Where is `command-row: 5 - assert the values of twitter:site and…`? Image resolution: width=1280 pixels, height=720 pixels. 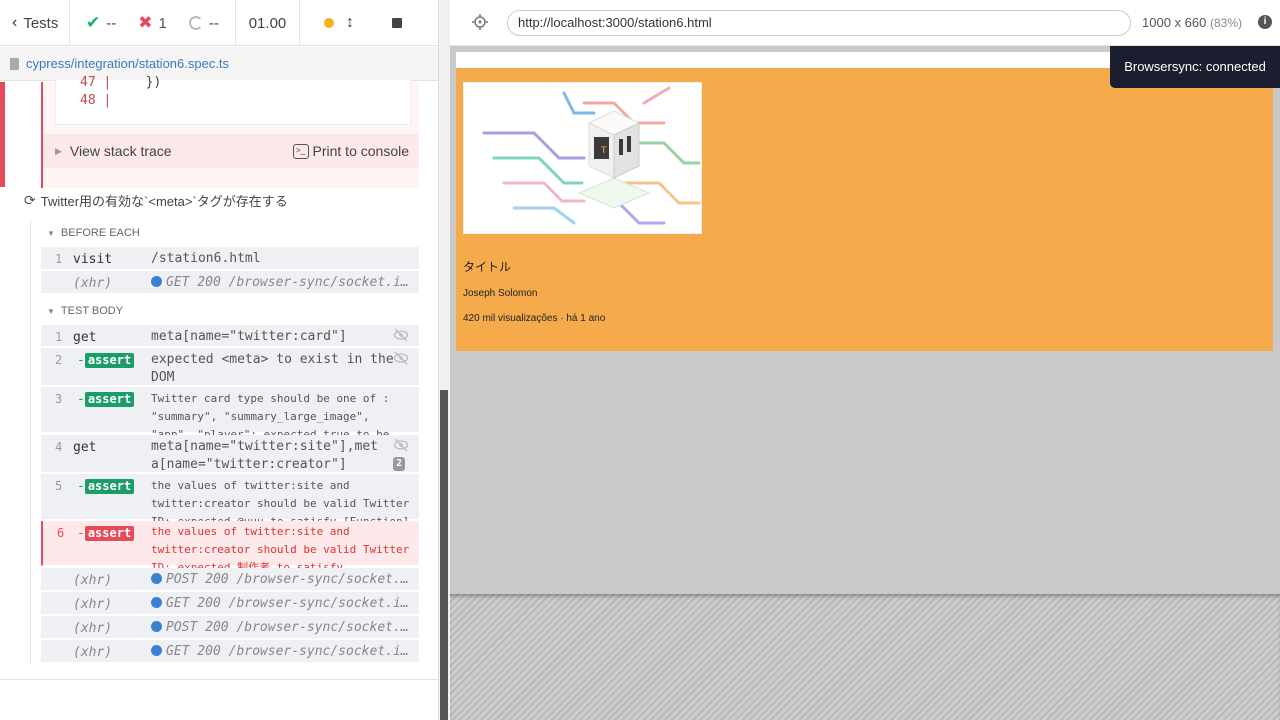 command-row: 5 - assert the values of twitter:site and… is located at coordinates (230, 501).